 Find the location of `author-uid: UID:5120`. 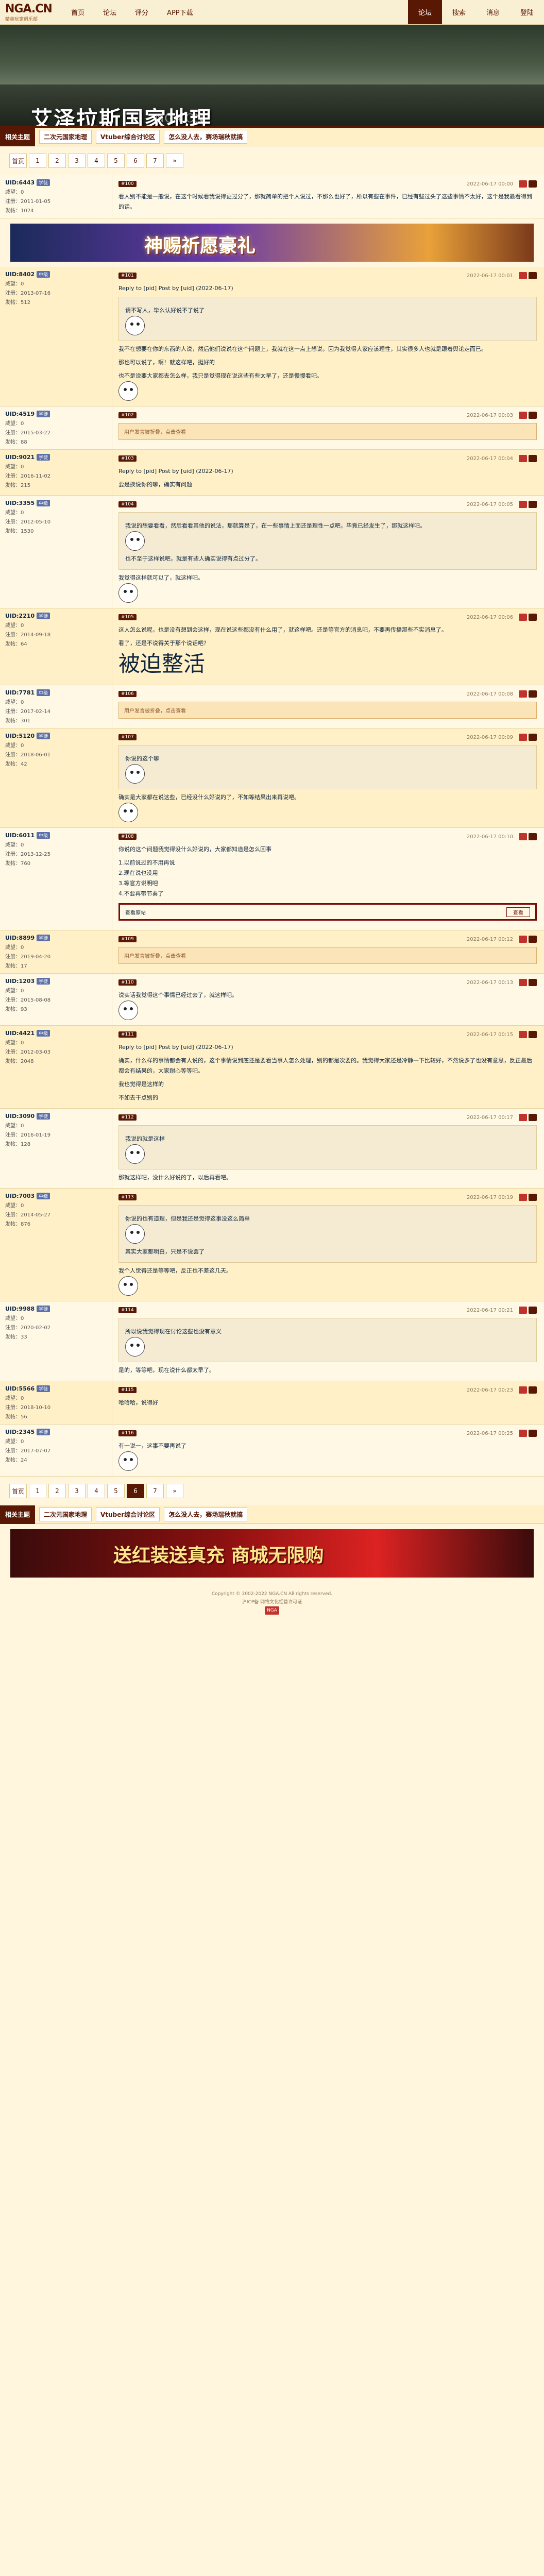

author-uid: UID:5120 is located at coordinates (20, 736).